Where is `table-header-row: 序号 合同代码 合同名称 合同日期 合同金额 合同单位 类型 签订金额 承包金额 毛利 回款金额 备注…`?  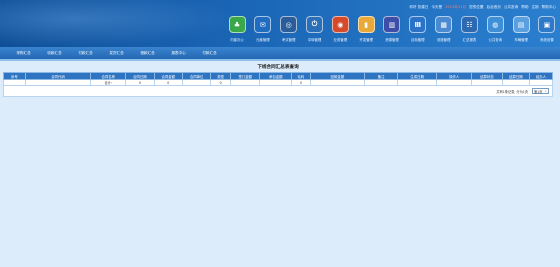
table-header-row: 序号 合同代码 合同名称 合同日期 合同金额 合同单位 类型 签订金额 承包金额 毛利 回款金额 备注… is located at coordinates (278, 76).